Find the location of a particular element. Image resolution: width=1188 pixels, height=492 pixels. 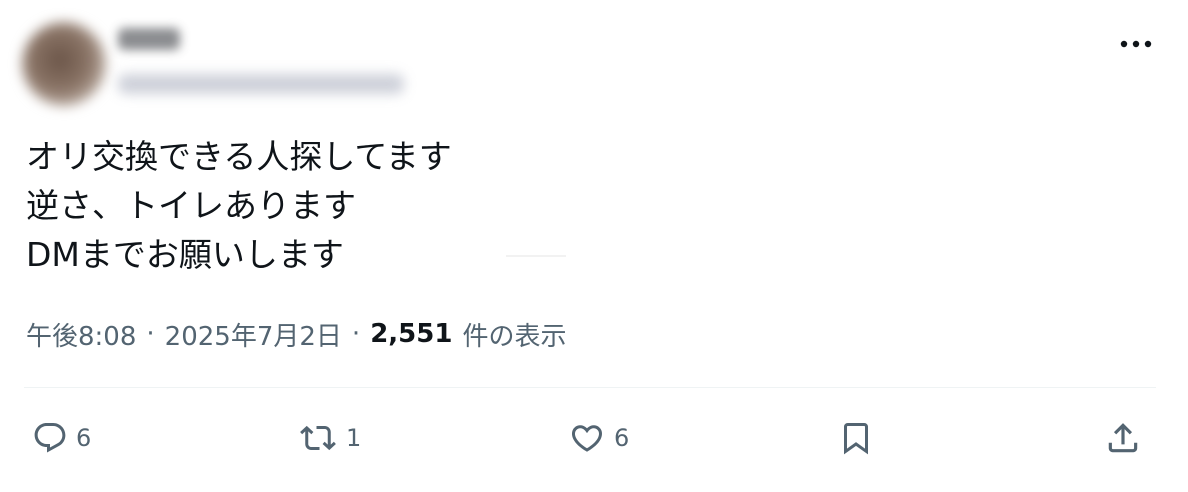

bookmark-icon is located at coordinates (856, 438).